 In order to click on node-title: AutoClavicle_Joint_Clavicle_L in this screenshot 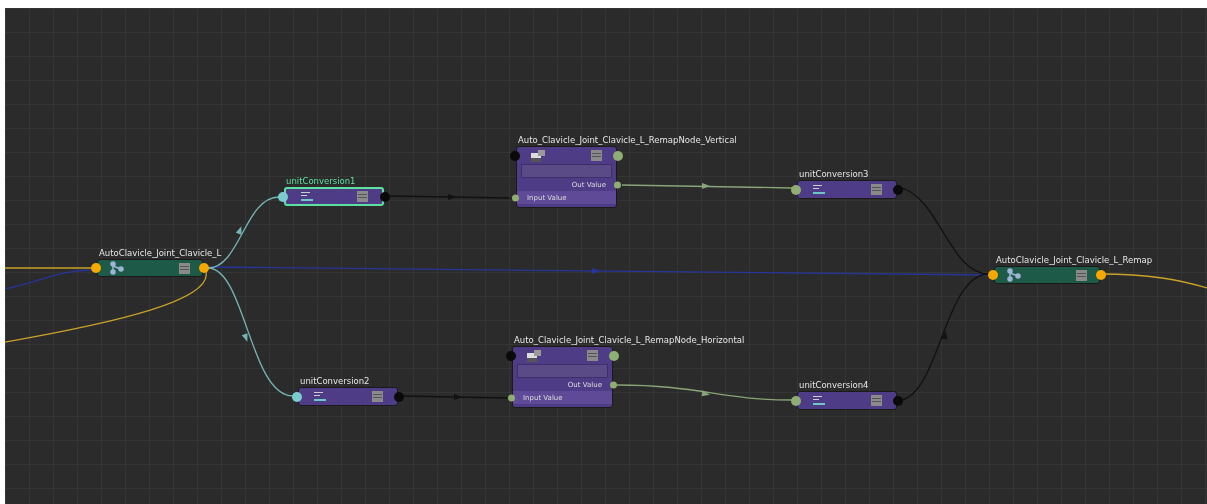, I will do `click(160, 253)`.